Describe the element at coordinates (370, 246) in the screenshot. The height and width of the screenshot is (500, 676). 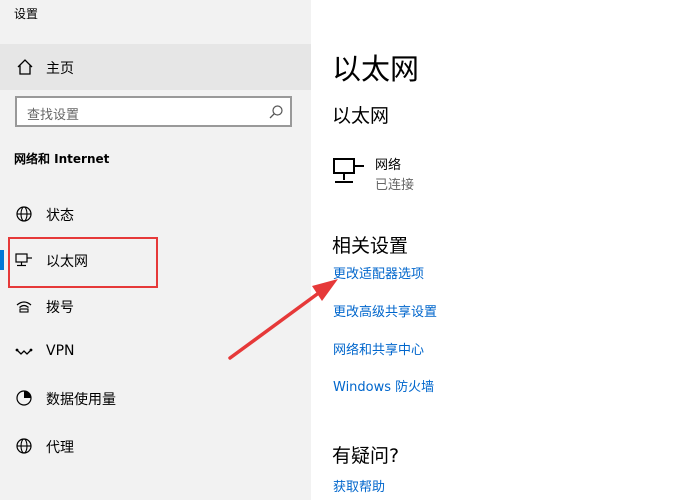
I see `related-settings-title: 相关设置` at that location.